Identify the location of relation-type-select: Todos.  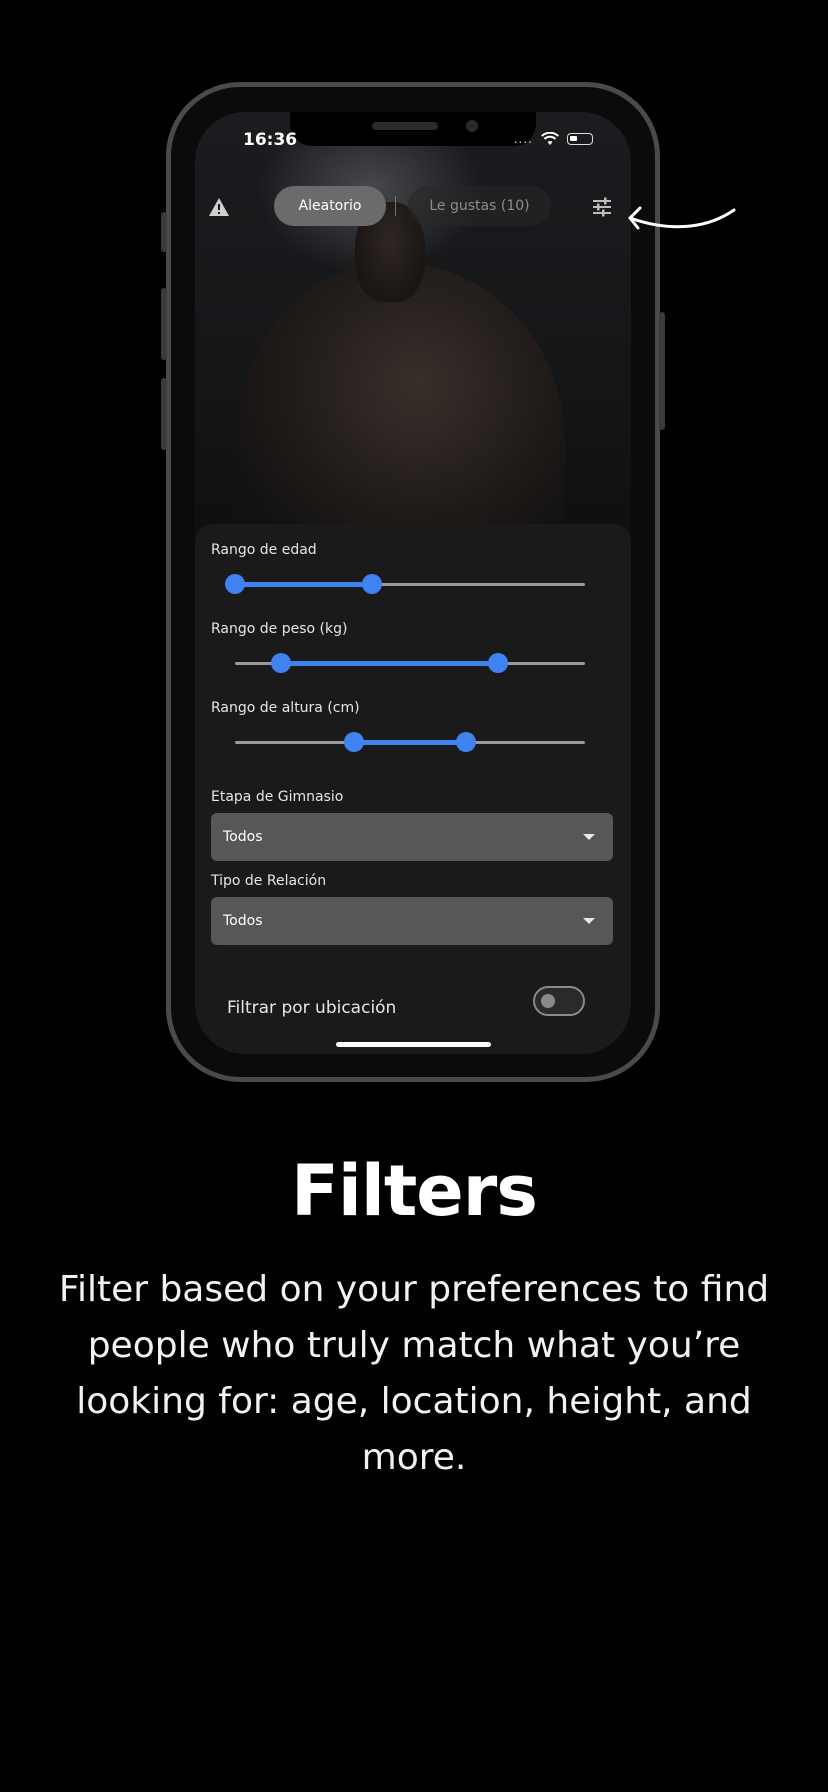
(412, 921).